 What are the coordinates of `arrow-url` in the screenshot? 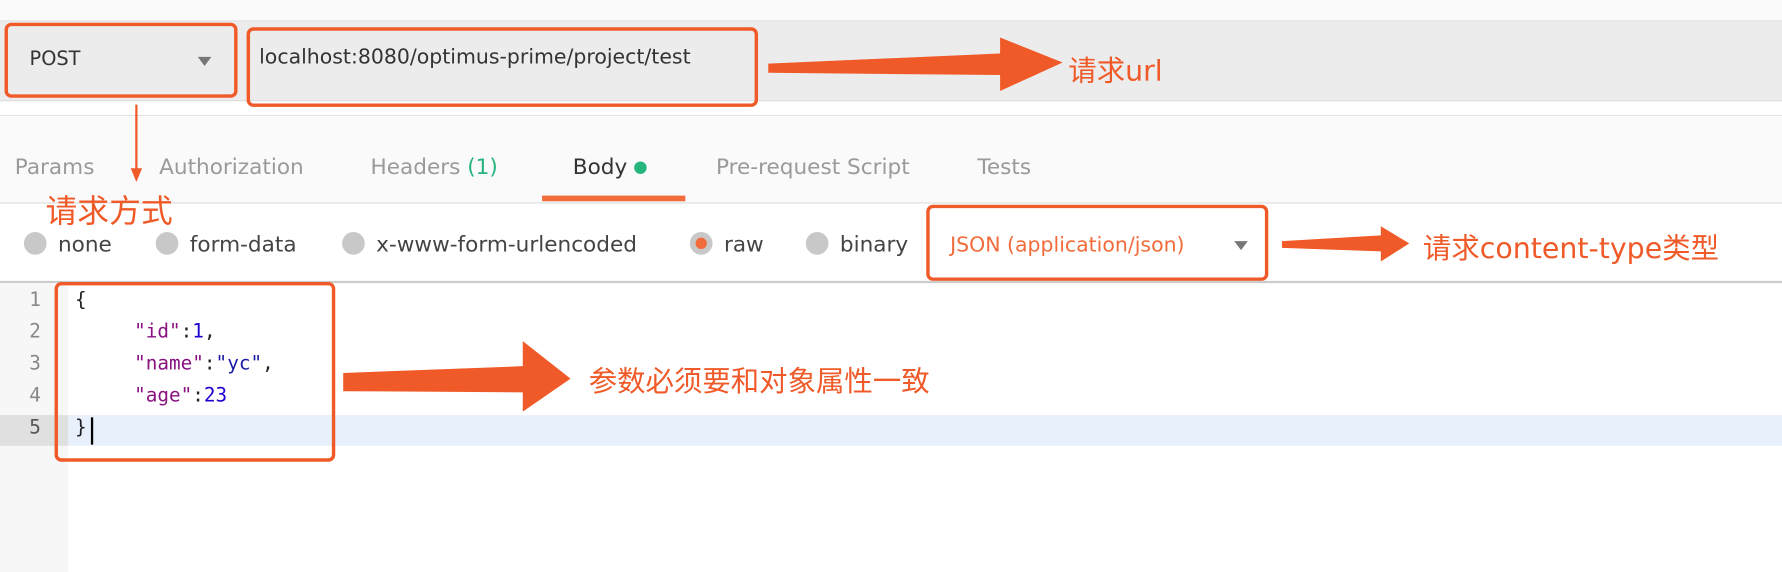 It's located at (915, 64).